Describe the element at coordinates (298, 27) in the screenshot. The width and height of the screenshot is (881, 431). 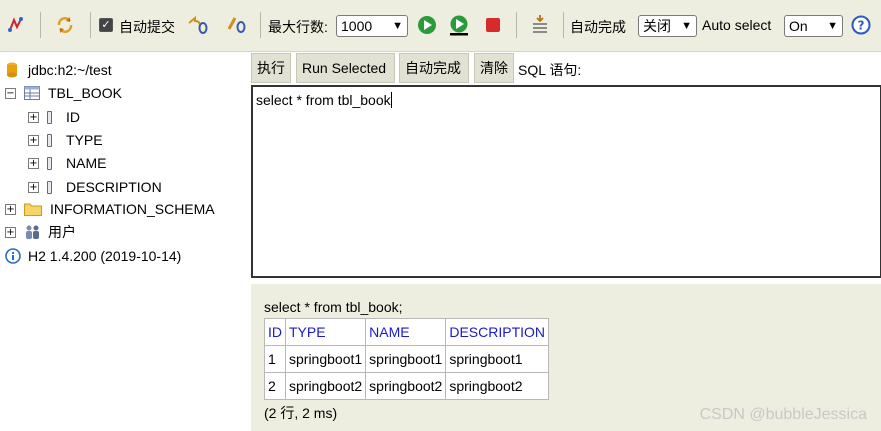
I see `max-rows-label: 最大行数:` at that location.